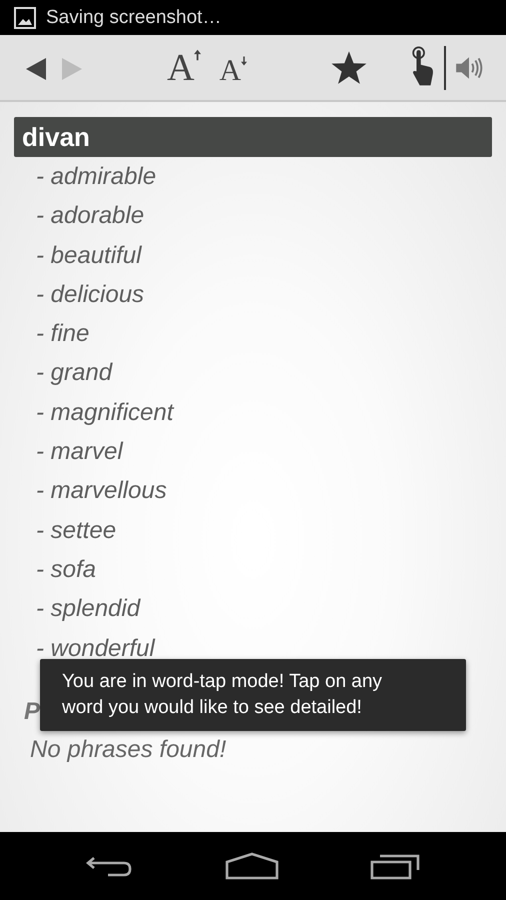 The height and width of the screenshot is (900, 506). What do you see at coordinates (198, 54) in the screenshot?
I see `up-arrow-icon` at bounding box center [198, 54].